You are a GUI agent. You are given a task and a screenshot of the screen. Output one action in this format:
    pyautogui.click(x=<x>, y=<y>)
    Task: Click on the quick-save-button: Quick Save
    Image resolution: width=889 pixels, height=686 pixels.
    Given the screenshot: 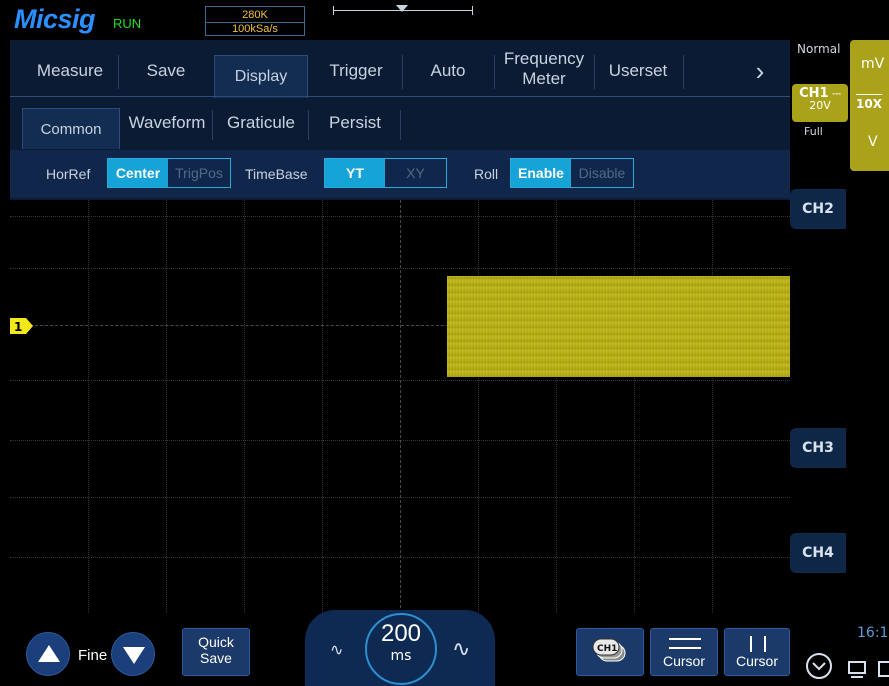 What is the action you would take?
    pyautogui.click(x=216, y=652)
    